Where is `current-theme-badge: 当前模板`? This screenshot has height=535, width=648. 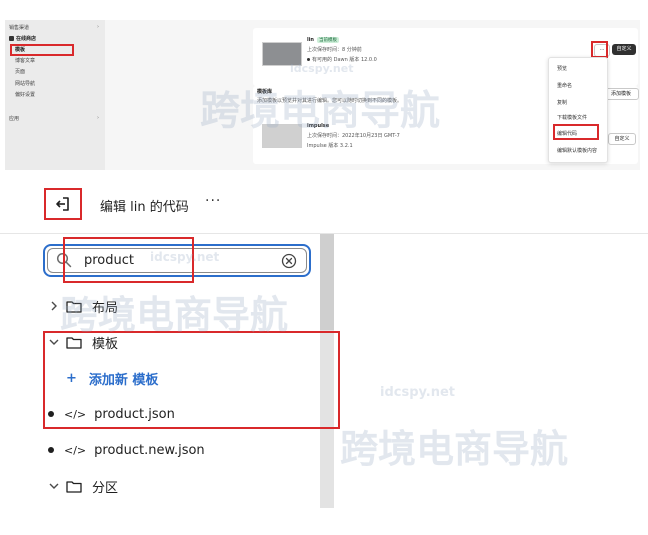 current-theme-badge: 当前模板 is located at coordinates (328, 40).